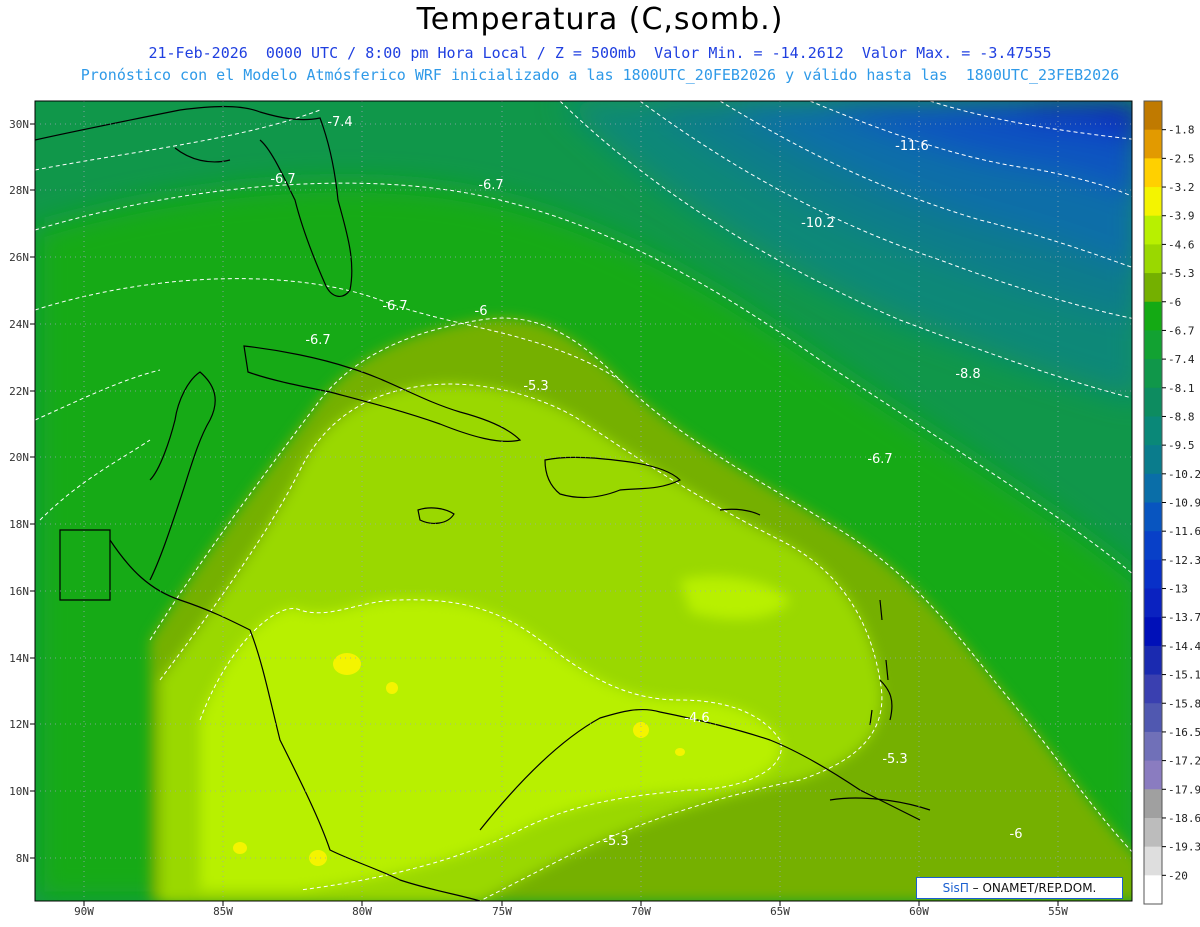 The width and height of the screenshot is (1200, 927). I want to click on lon-label: 75W, so click(502, 911).